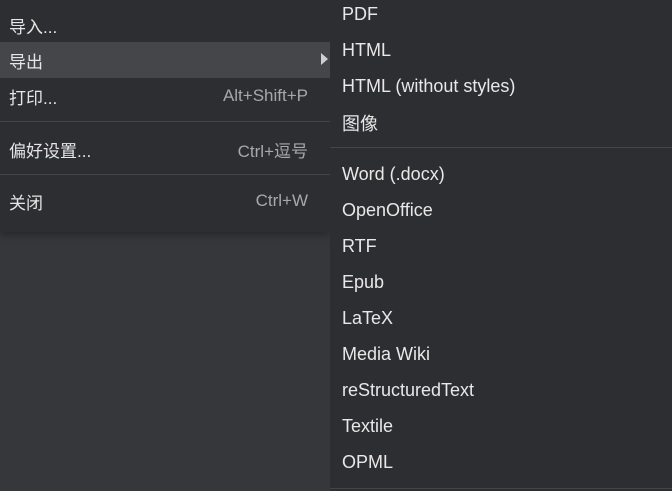  I want to click on export-image: 图像, so click(501, 123).